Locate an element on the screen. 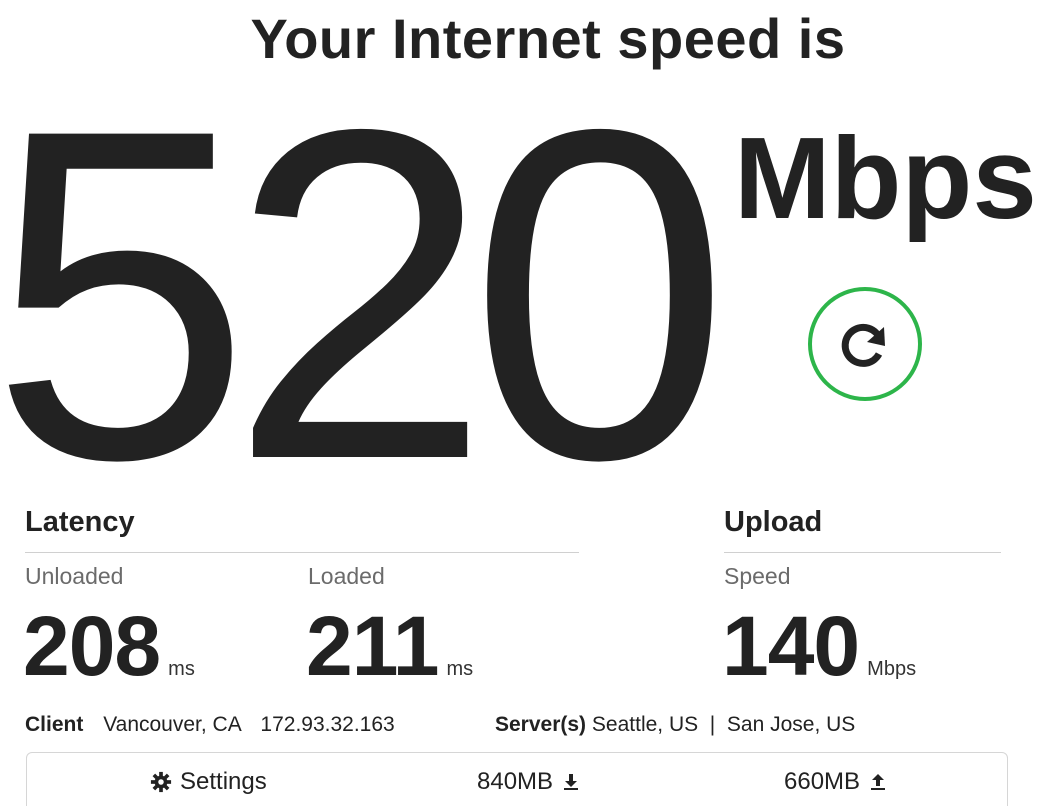 Image resolution: width=1052 pixels, height=806 pixels. unloaded-latency-value: 208 is located at coordinates (92, 646).